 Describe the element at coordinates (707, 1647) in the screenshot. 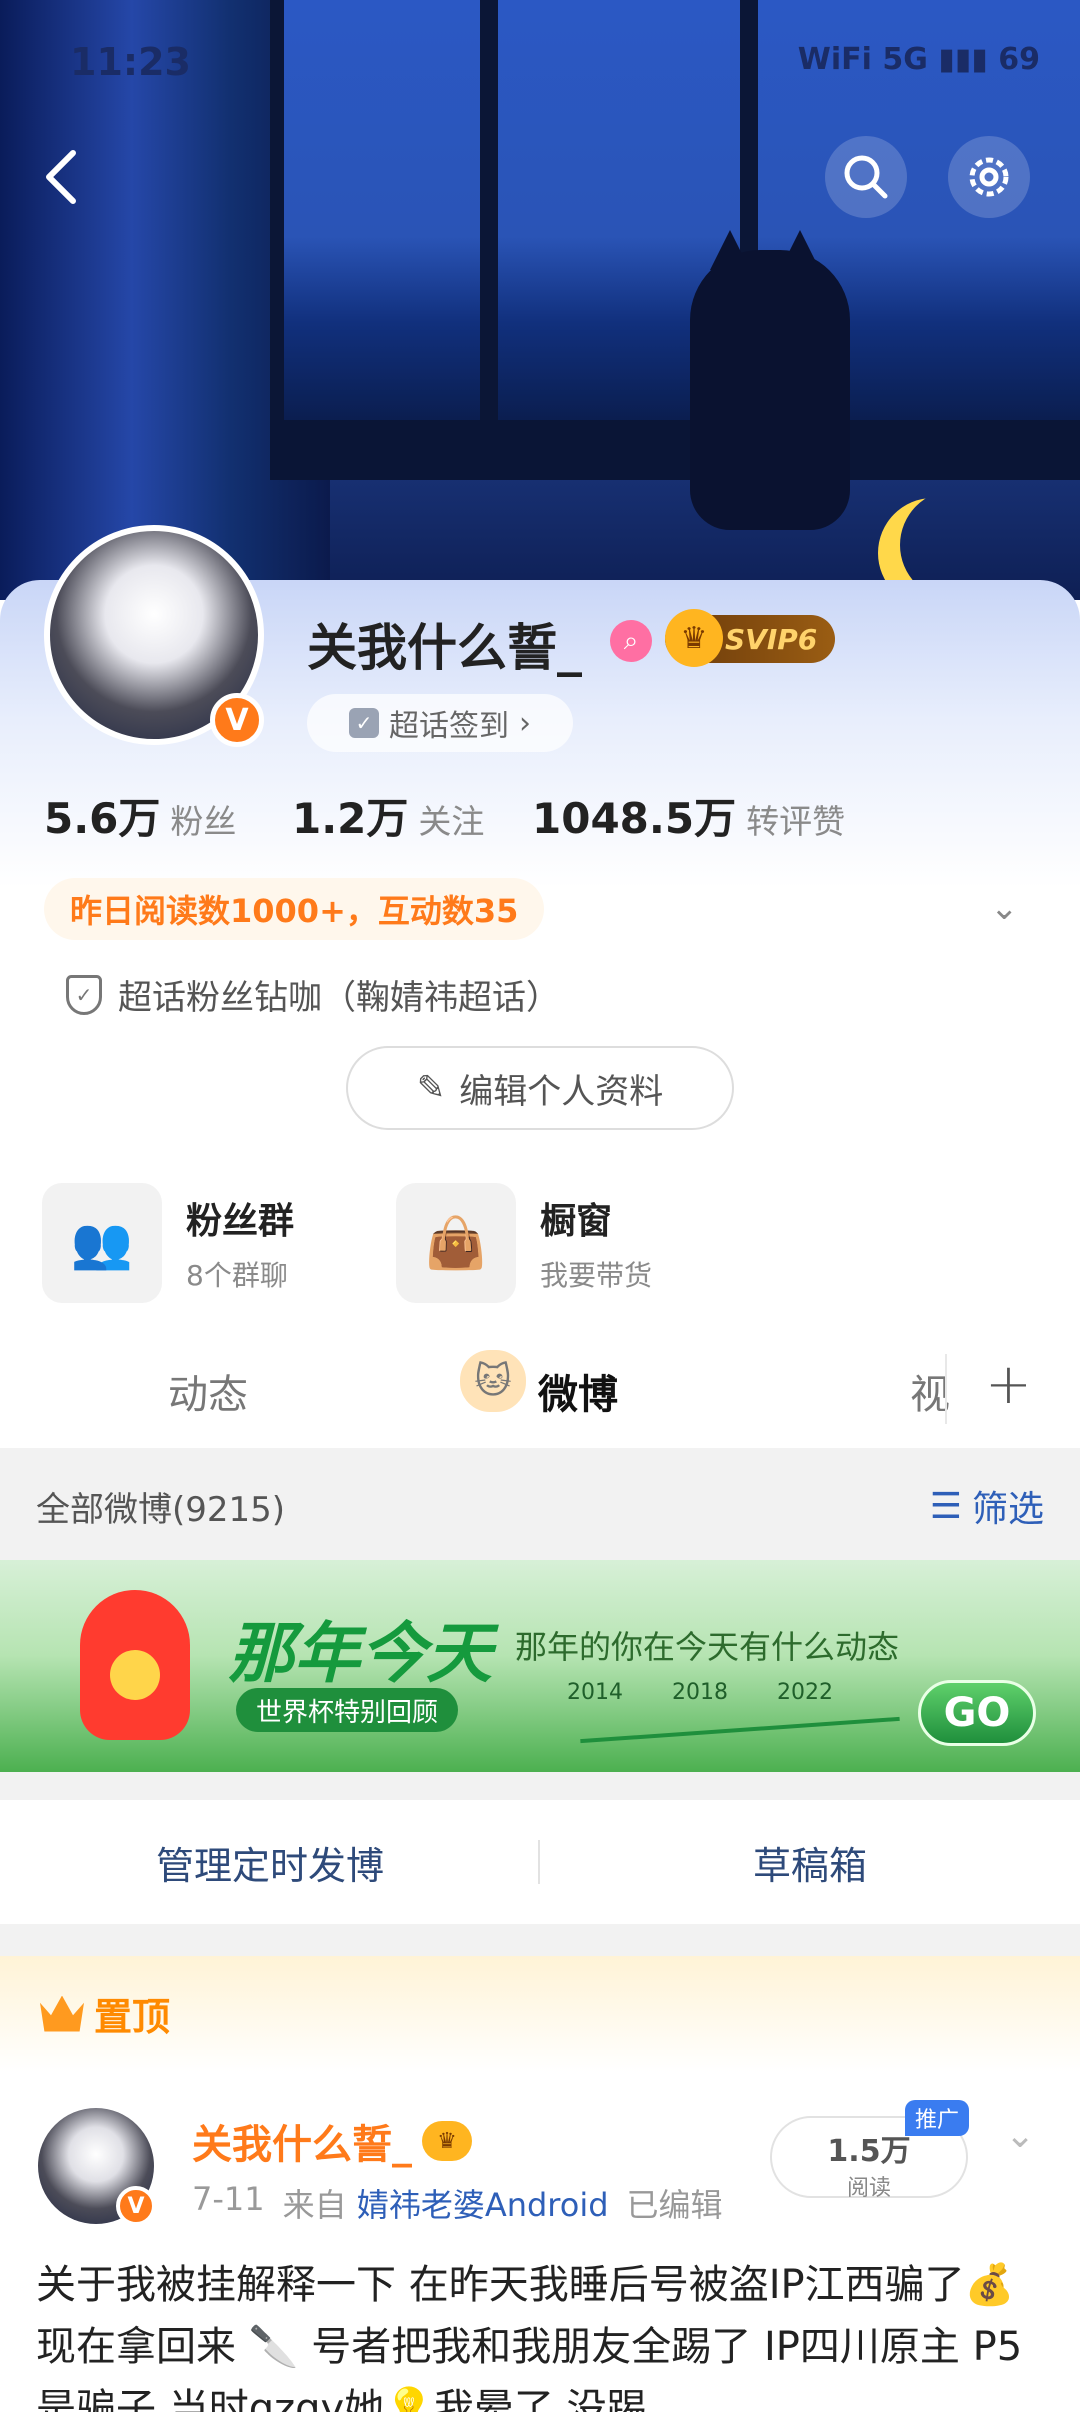

I see `banner-subtitle: 那年的你在今天有什么动态` at that location.